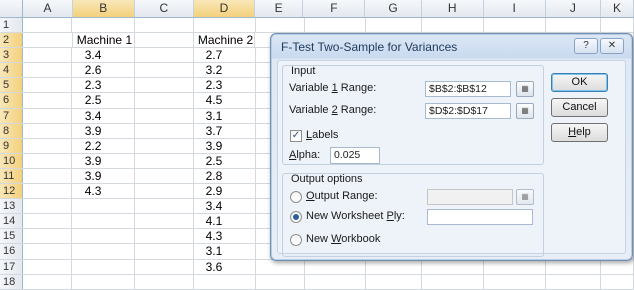  Describe the element at coordinates (104, 25) in the screenshot. I see `cell-b1` at that location.